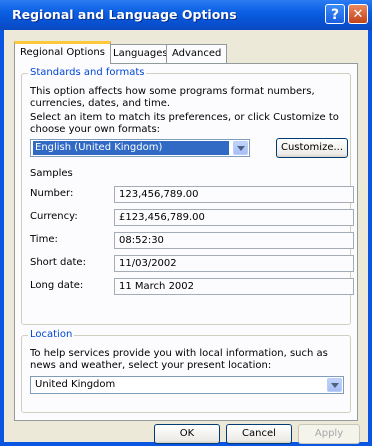 The width and height of the screenshot is (372, 446). I want to click on cancel-button: Cancel, so click(259, 434).